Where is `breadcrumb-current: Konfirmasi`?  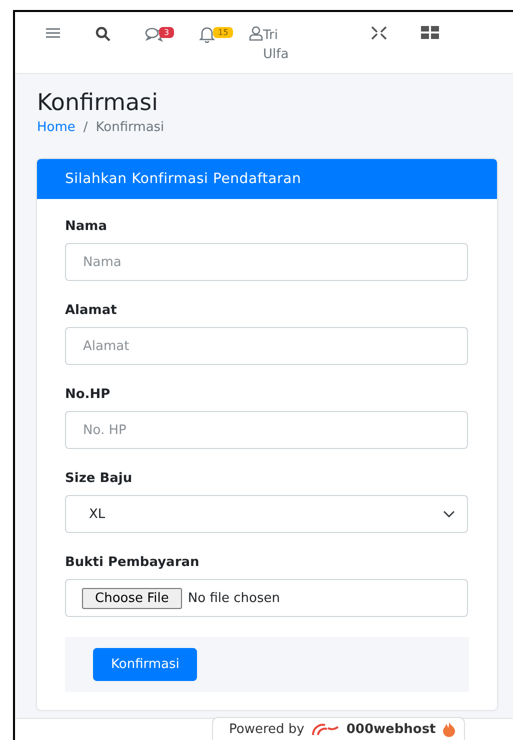
breadcrumb-current: Konfirmasi is located at coordinates (130, 127).